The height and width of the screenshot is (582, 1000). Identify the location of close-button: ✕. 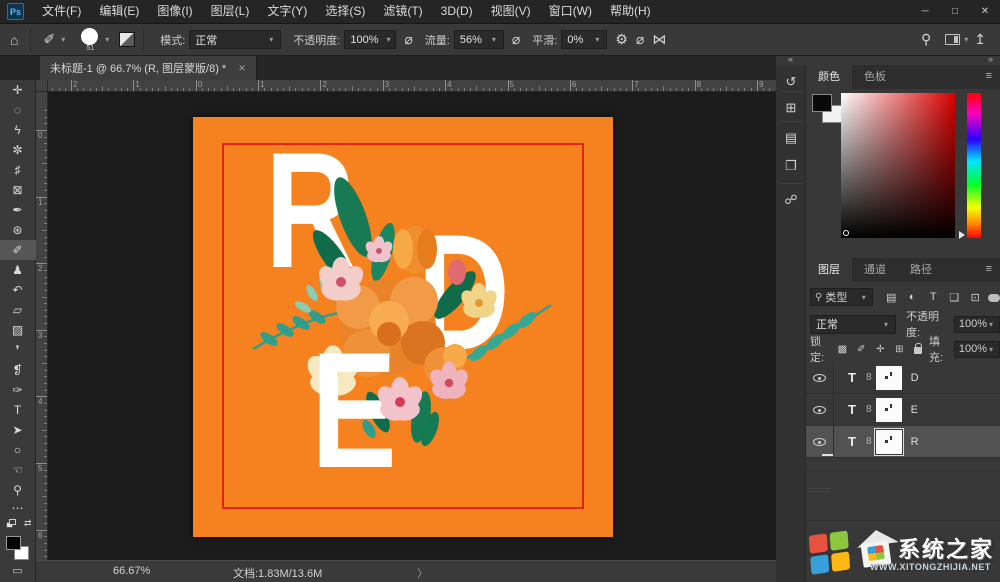
(985, 11).